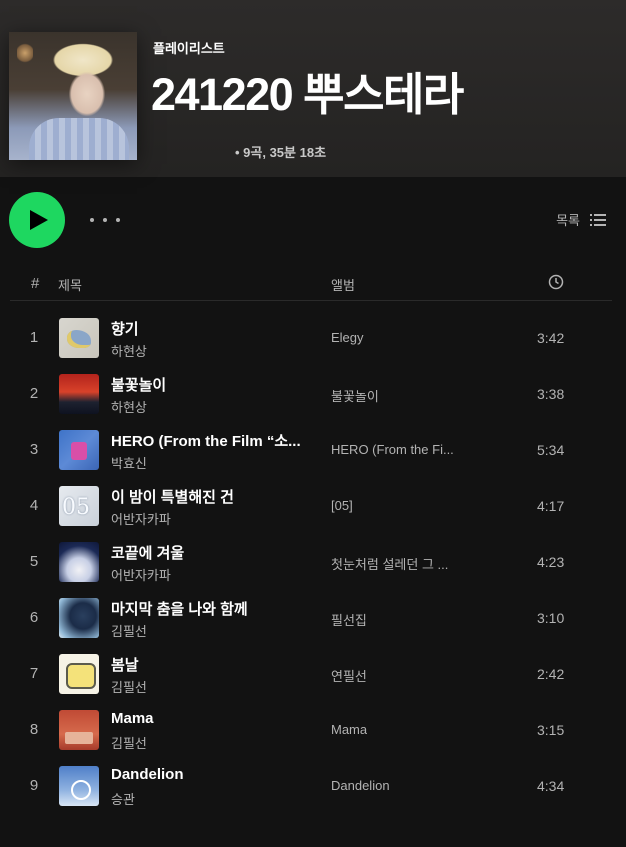  What do you see at coordinates (349, 675) in the screenshot?
I see `track-album: 연필선` at bounding box center [349, 675].